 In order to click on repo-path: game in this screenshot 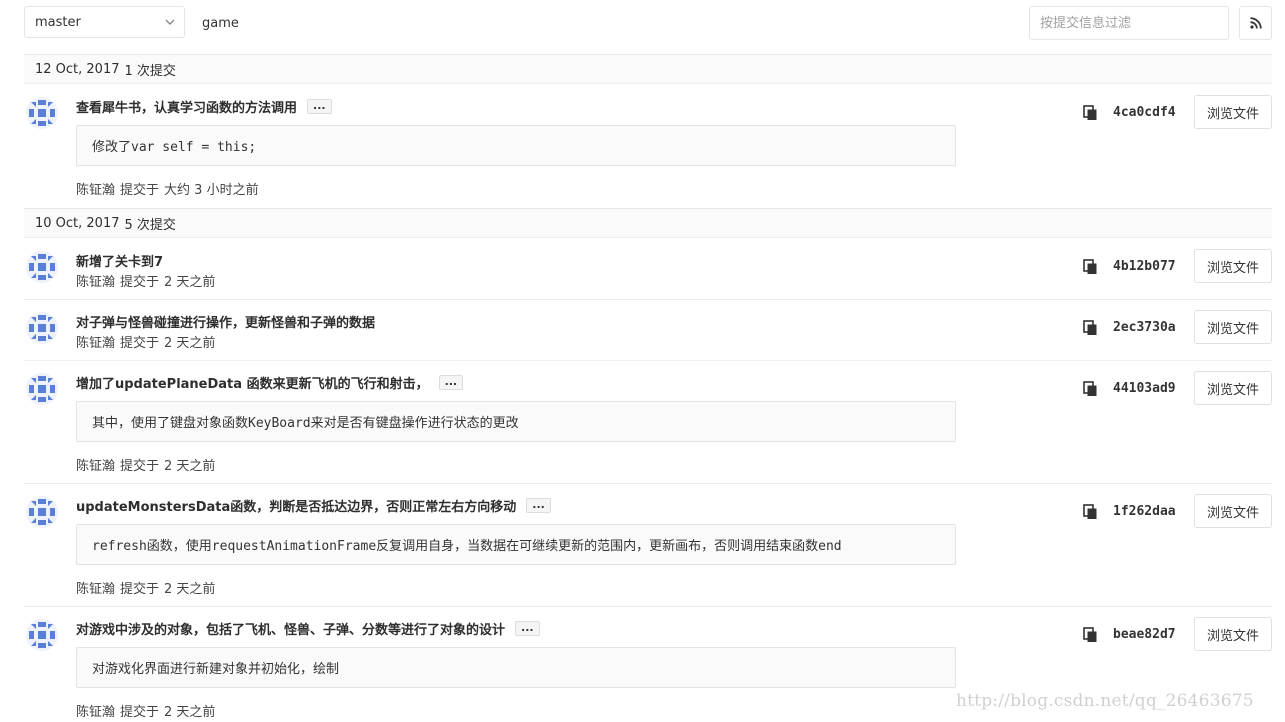, I will do `click(220, 23)`.